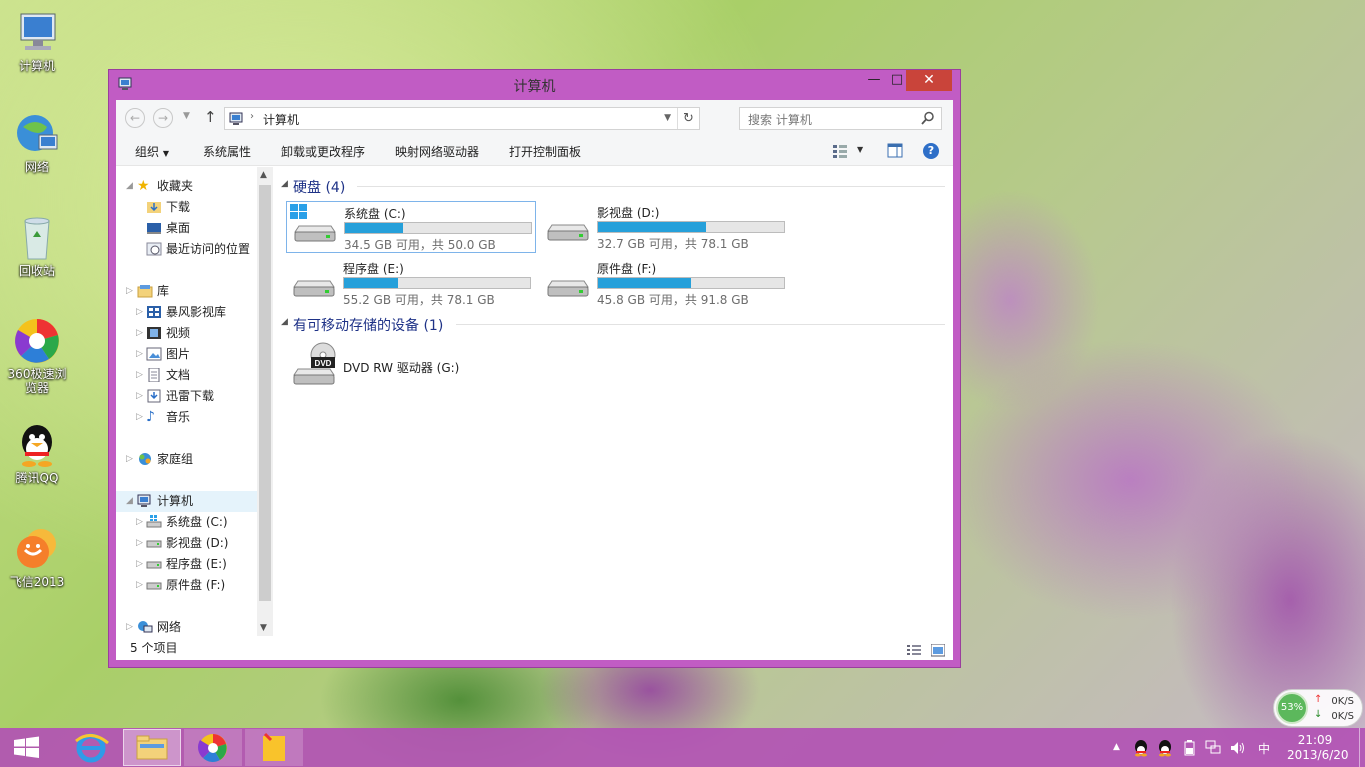 This screenshot has height=767, width=1365. What do you see at coordinates (163, 118) in the screenshot?
I see `forward-button: →` at bounding box center [163, 118].